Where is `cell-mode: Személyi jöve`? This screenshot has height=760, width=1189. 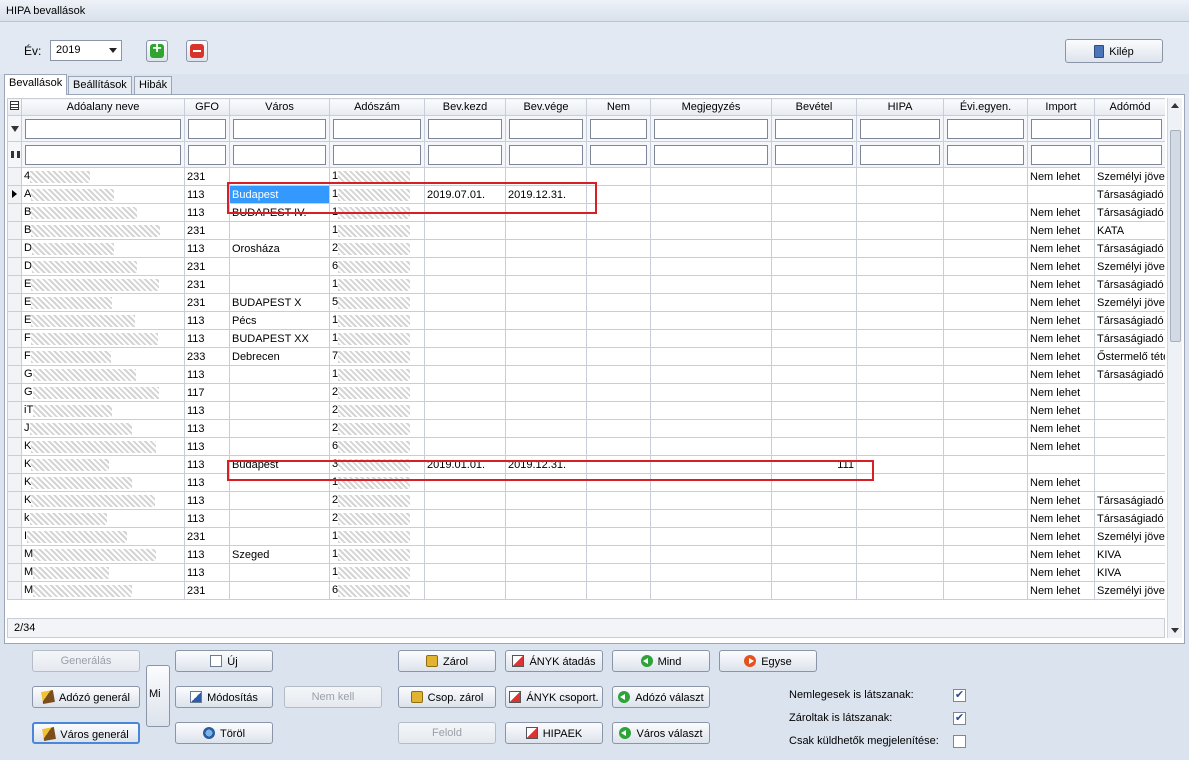
cell-mode: Személyi jöve is located at coordinates (1129, 266).